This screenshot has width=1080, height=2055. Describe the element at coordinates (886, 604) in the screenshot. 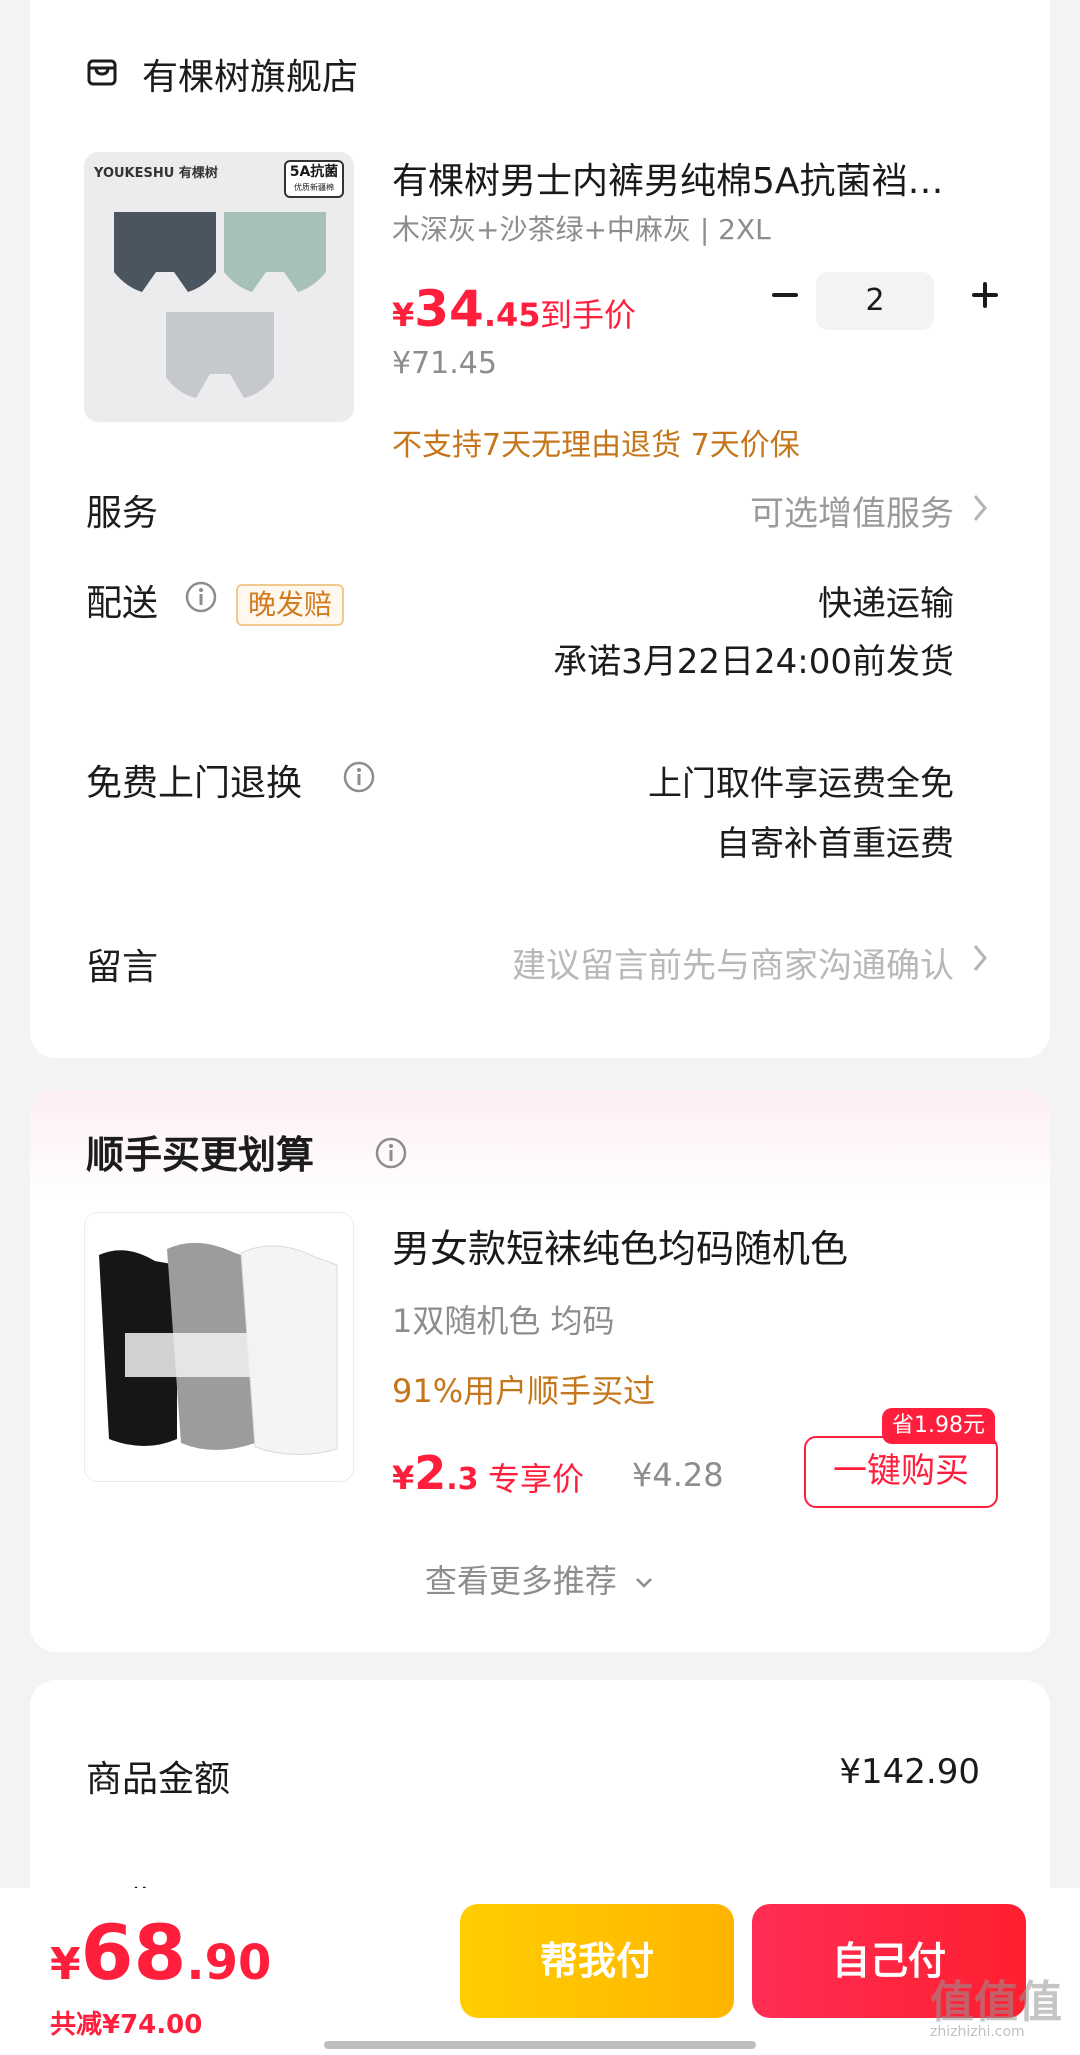

I see `delivery-method: 快递运输` at that location.